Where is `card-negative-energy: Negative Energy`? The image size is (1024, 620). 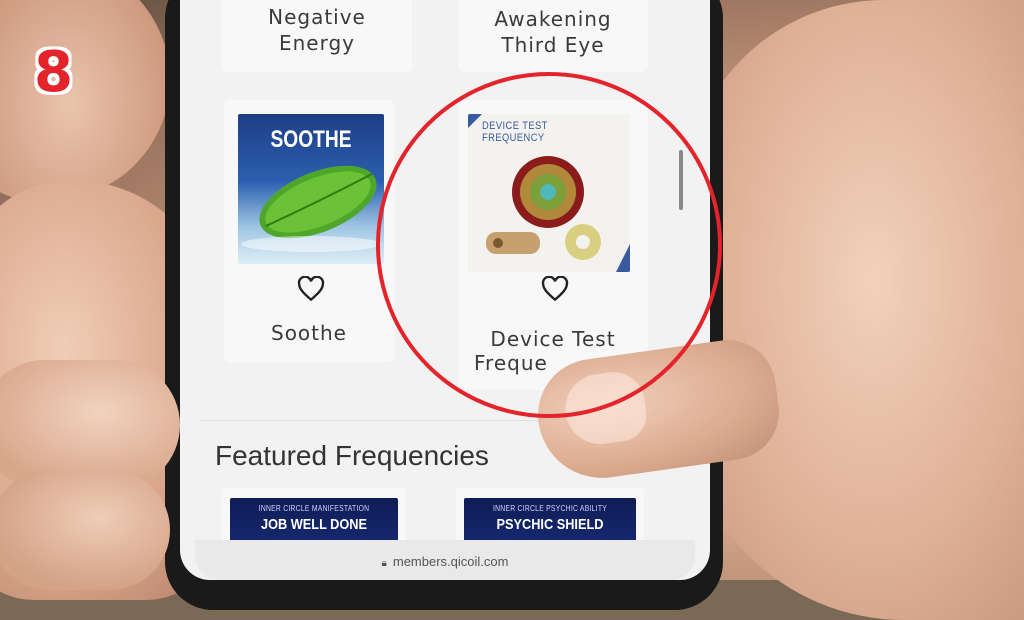
card-negative-energy: Negative Energy is located at coordinates (317, 36).